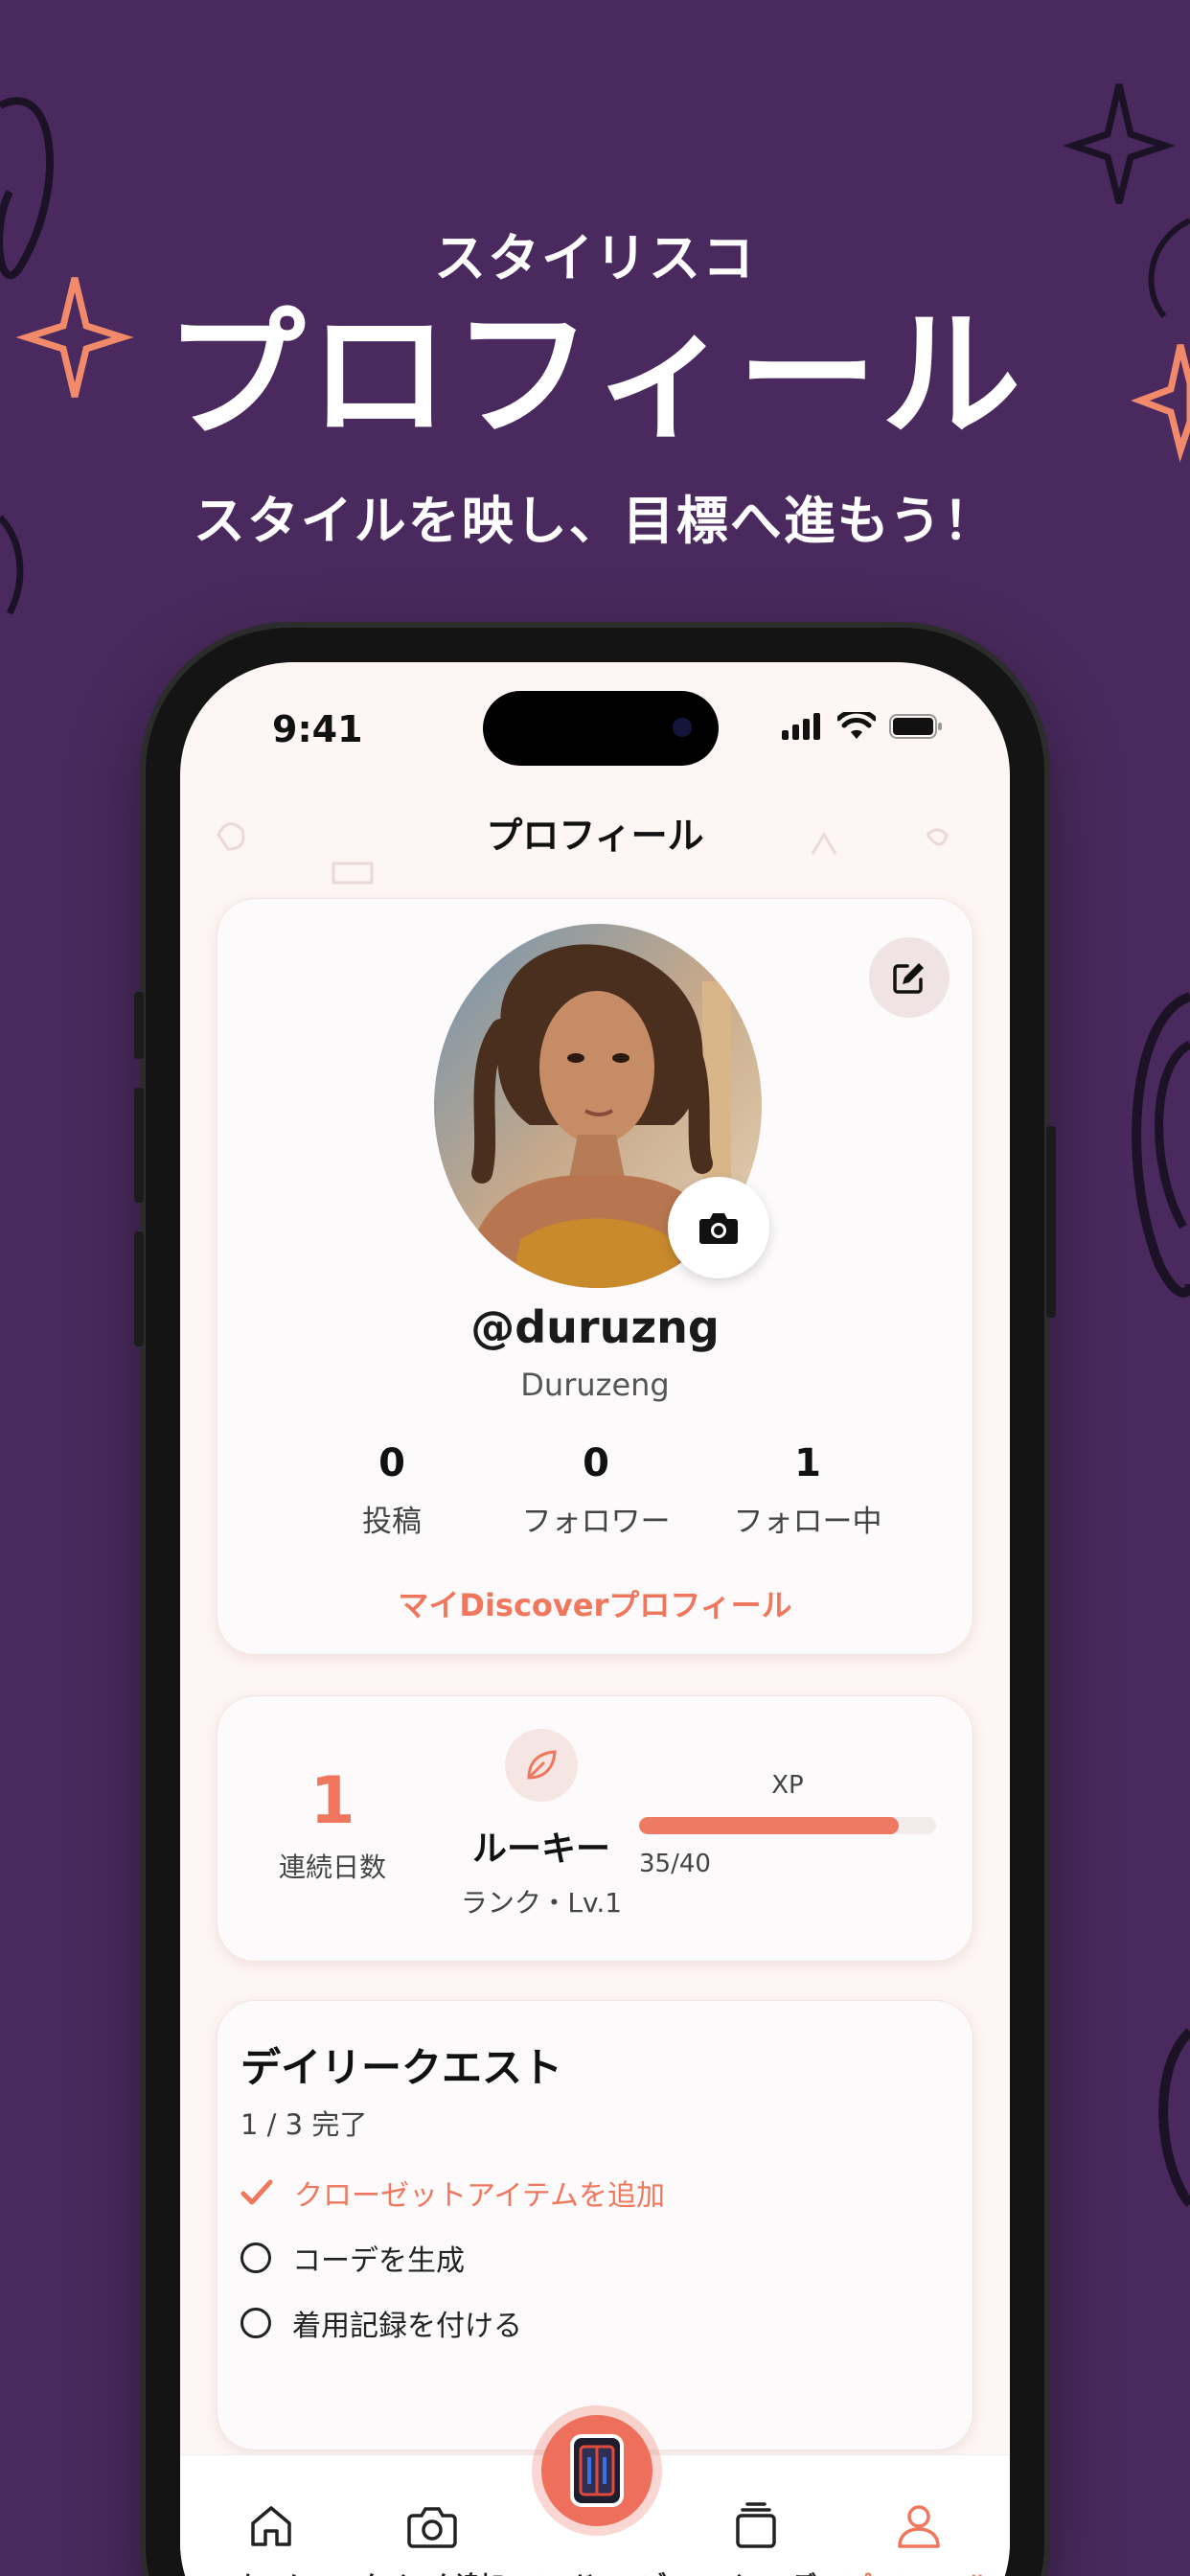  Describe the element at coordinates (595, 521) in the screenshot. I see `hero-tagline: スタイルを映し、目標へ進もう！` at that location.